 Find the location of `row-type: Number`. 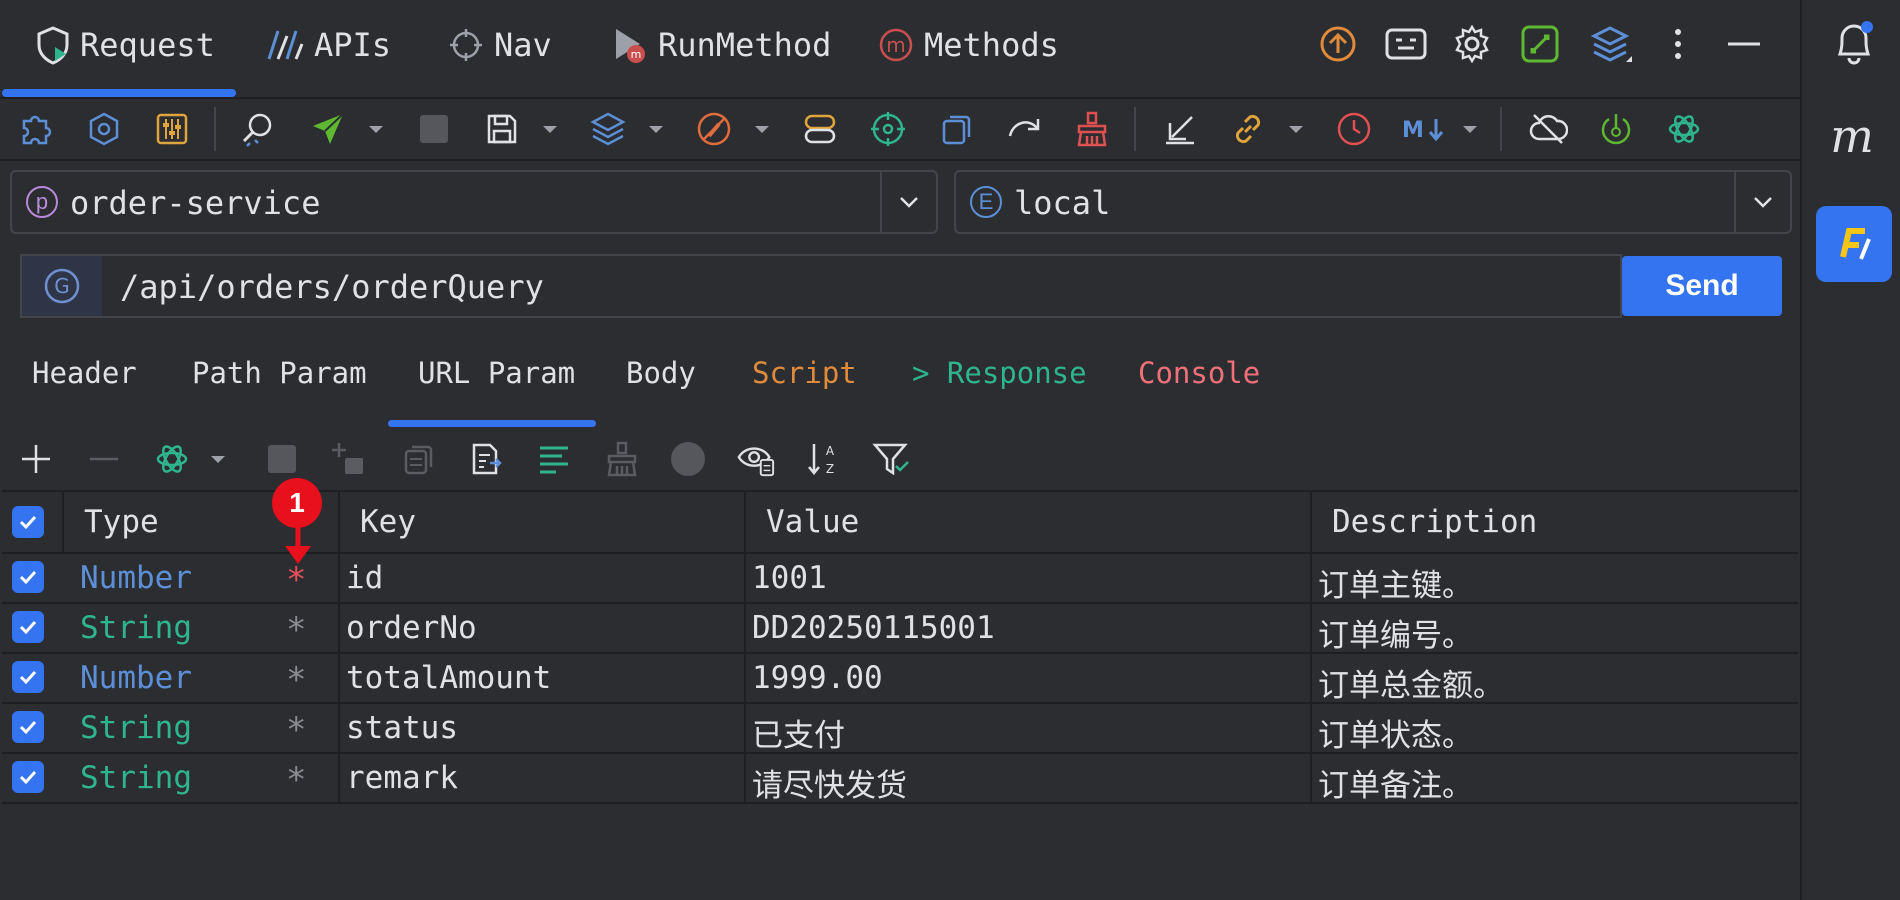

row-type: Number is located at coordinates (136, 578).